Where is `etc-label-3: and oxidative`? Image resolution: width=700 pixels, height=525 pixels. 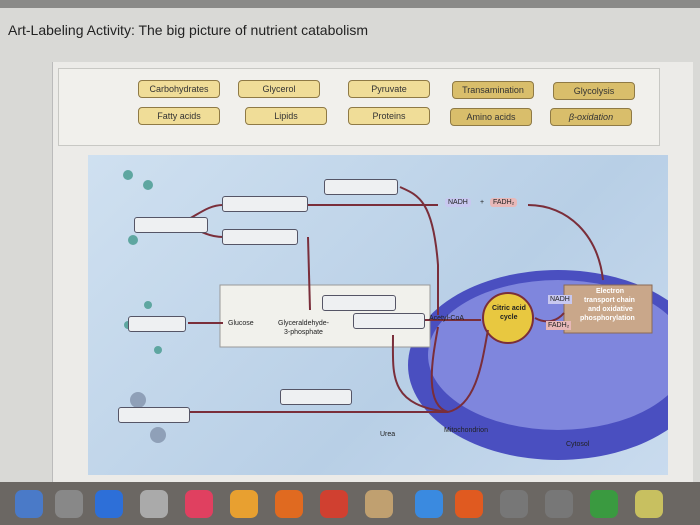 etc-label-3: and oxidative is located at coordinates (610, 309).